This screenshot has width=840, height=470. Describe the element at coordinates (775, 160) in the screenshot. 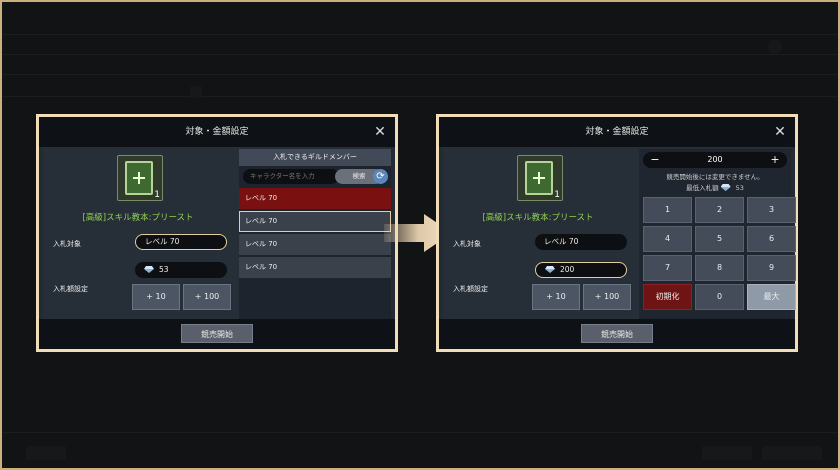

I see `plus-icon: +` at that location.